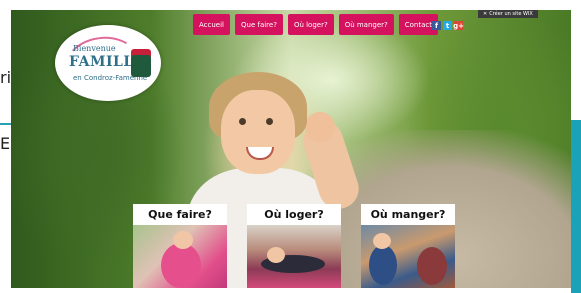  What do you see at coordinates (108, 63) in the screenshot?
I see `site-logo: Bienvenue FAMILLE en Condroz-Famenne` at bounding box center [108, 63].